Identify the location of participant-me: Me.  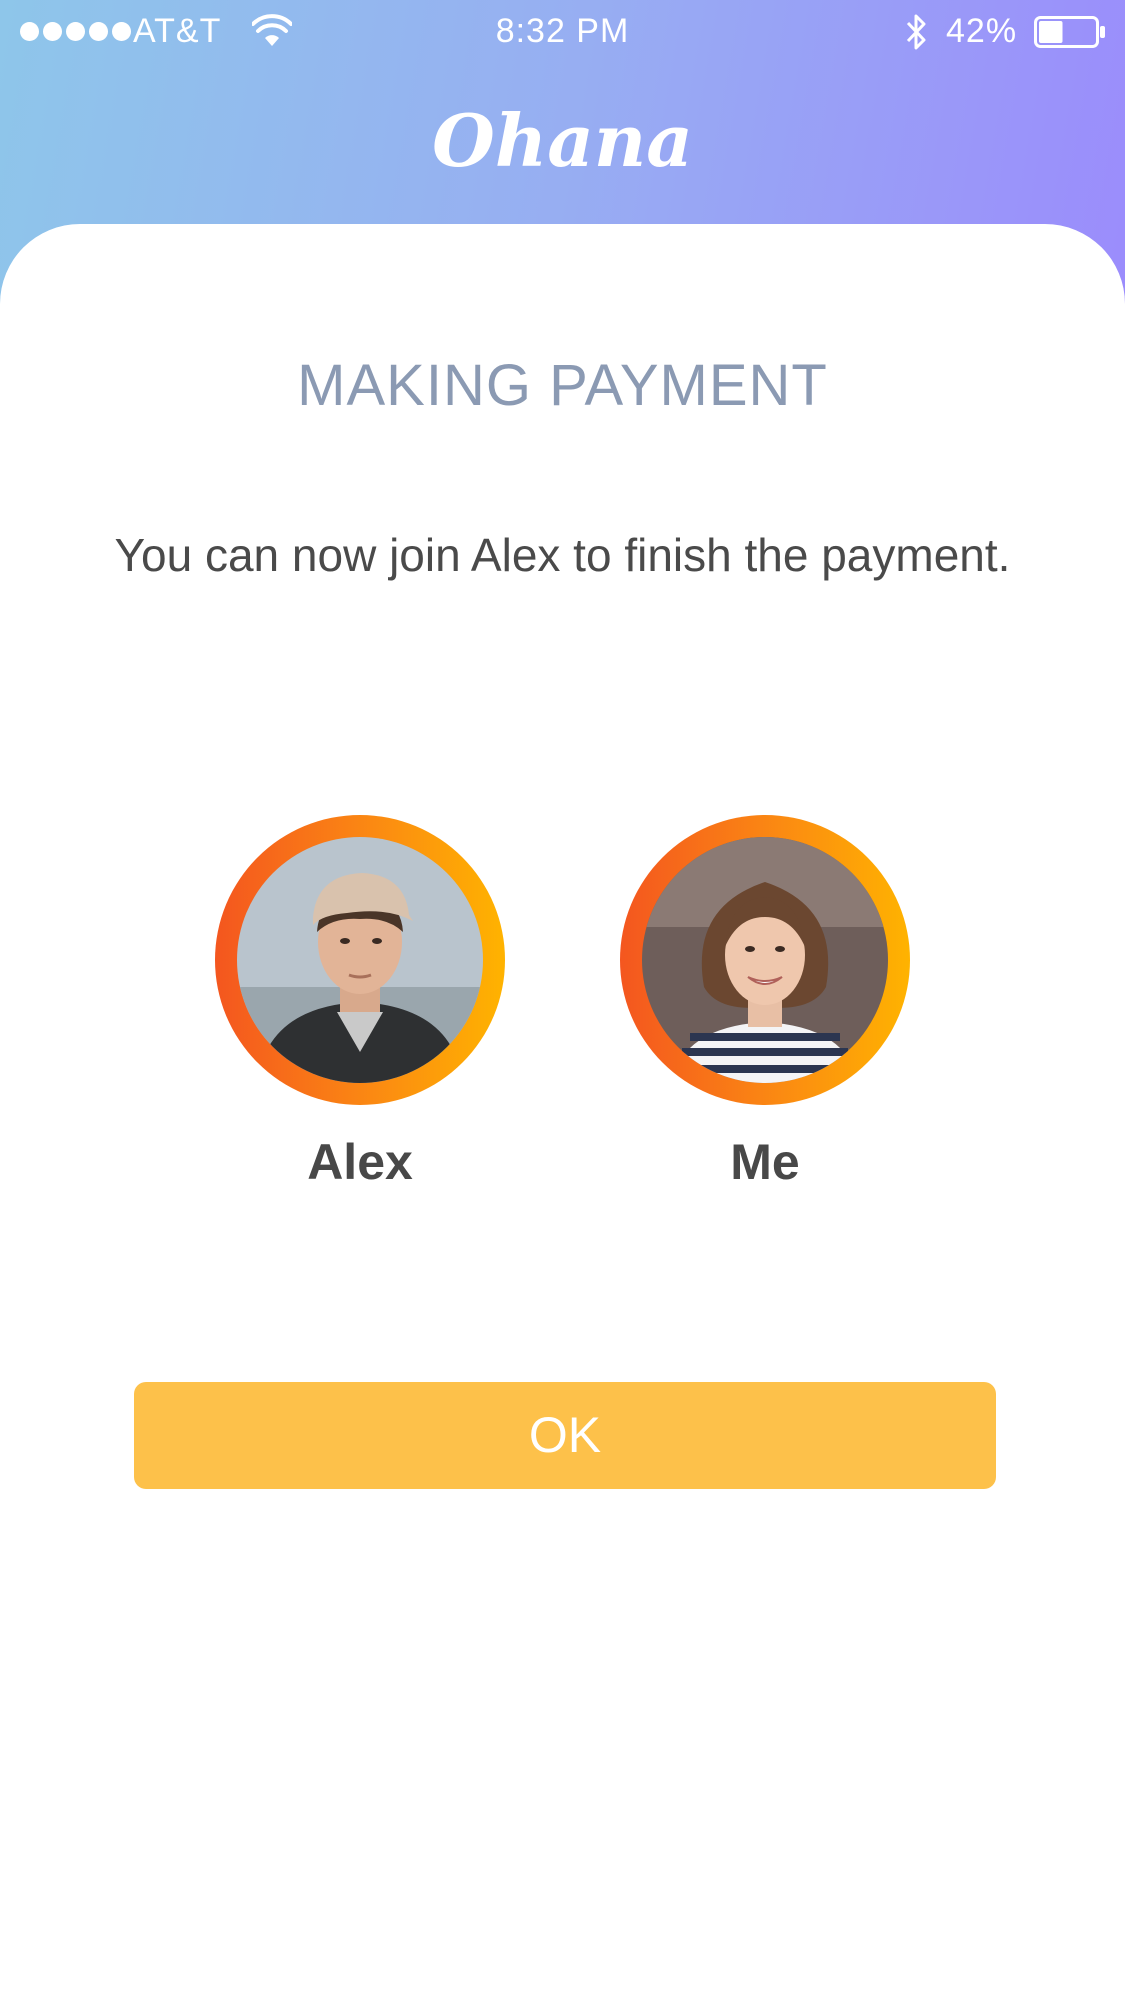
(765, 1003).